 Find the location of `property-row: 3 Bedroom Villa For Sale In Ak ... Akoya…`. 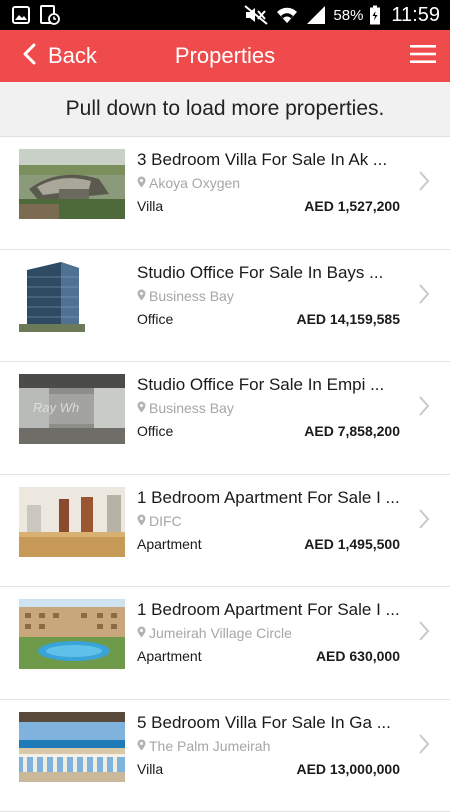

property-row: 3 Bedroom Villa For Sale In Ak ... Akoya… is located at coordinates (225, 193).